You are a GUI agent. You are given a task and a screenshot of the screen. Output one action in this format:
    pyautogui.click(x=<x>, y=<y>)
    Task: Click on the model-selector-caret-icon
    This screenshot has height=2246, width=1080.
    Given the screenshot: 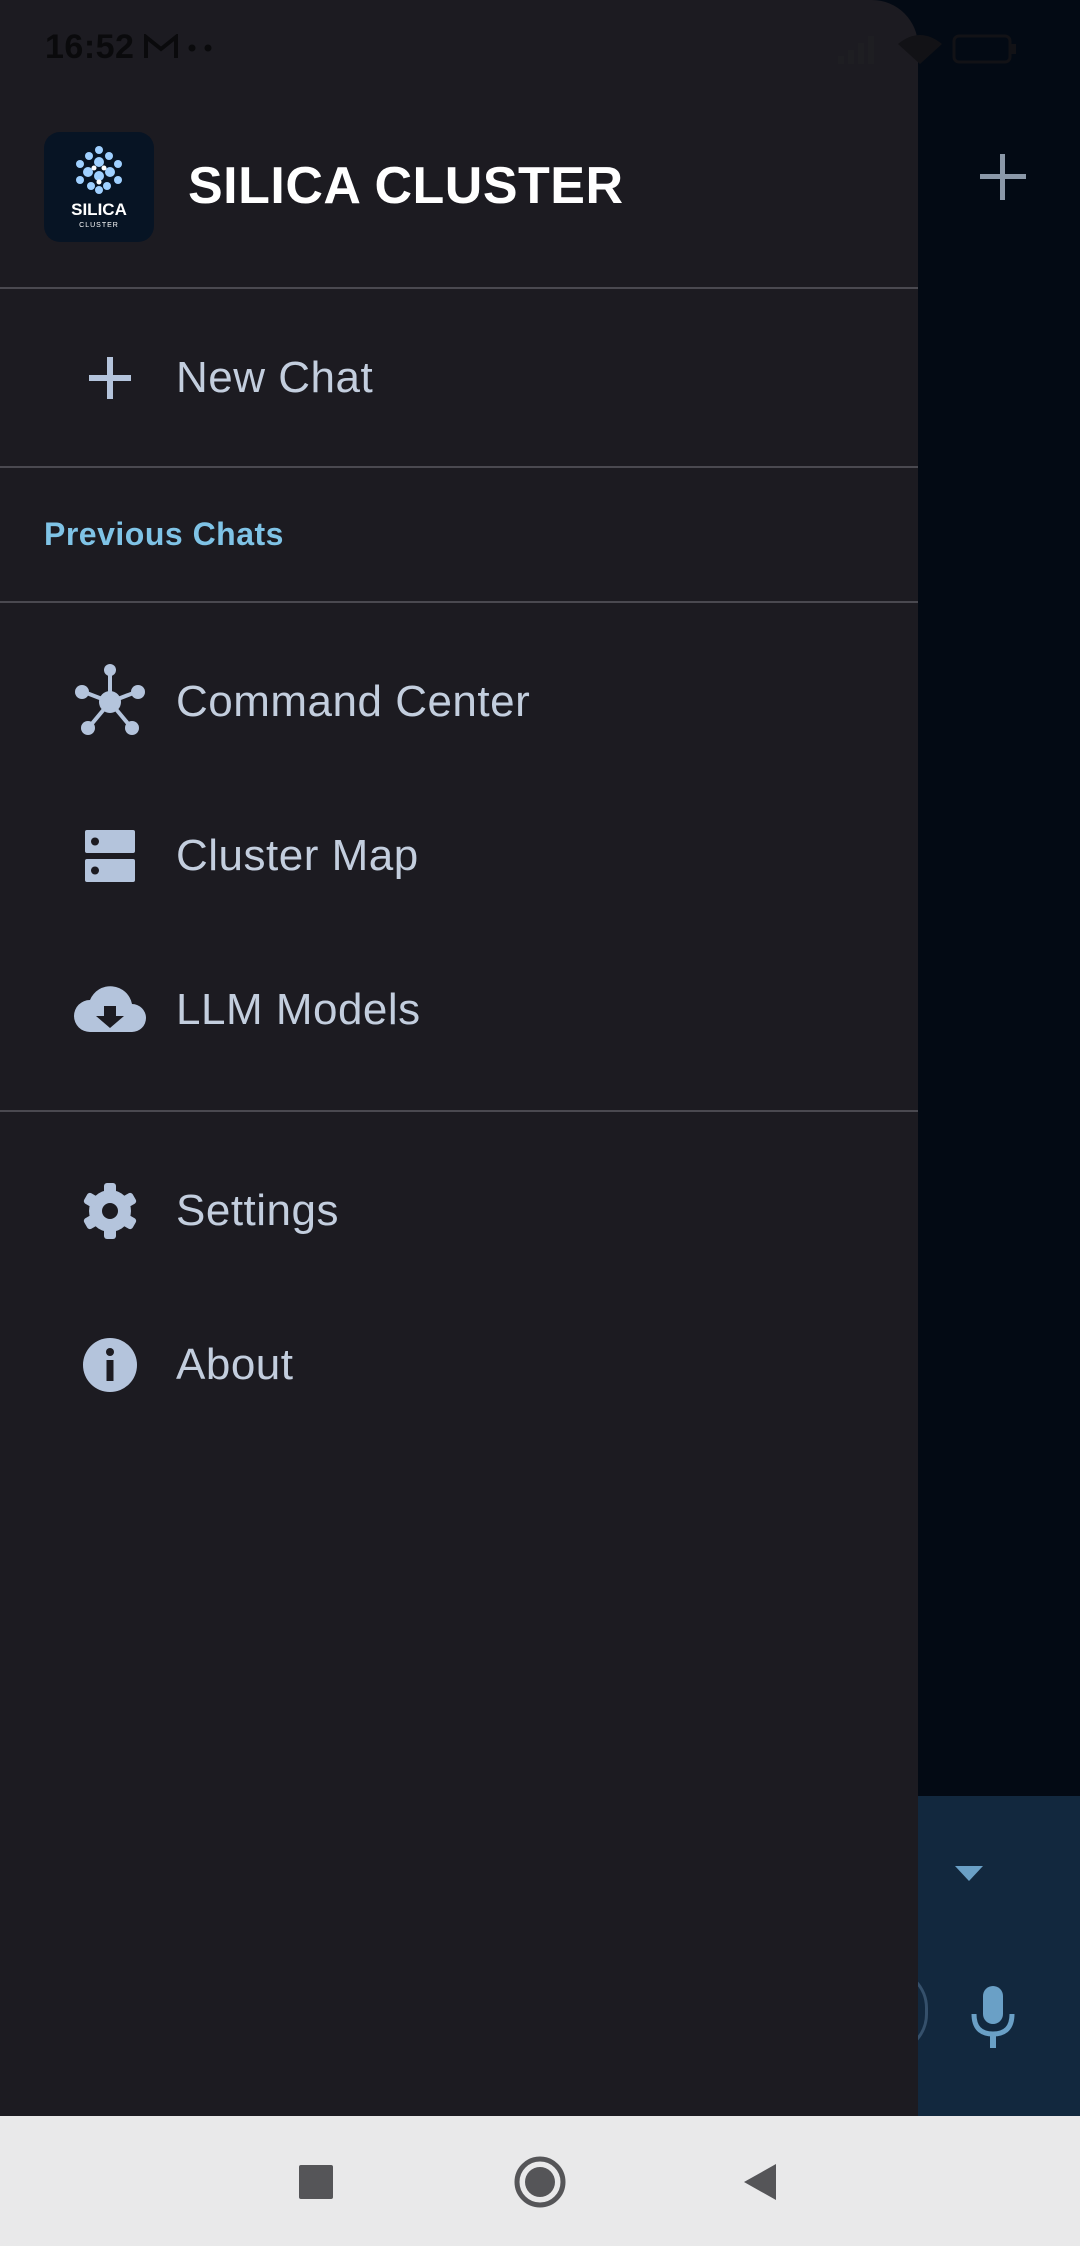 What is the action you would take?
    pyautogui.click(x=969, y=1873)
    